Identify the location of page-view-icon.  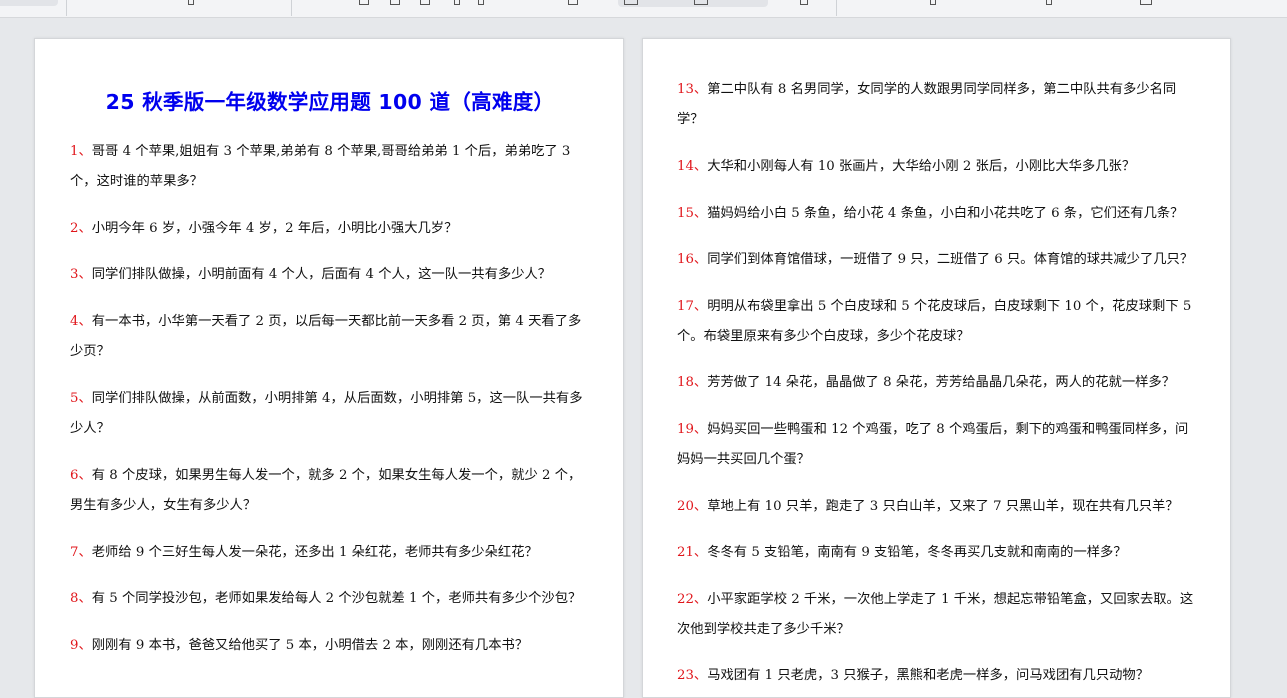
(364, 2).